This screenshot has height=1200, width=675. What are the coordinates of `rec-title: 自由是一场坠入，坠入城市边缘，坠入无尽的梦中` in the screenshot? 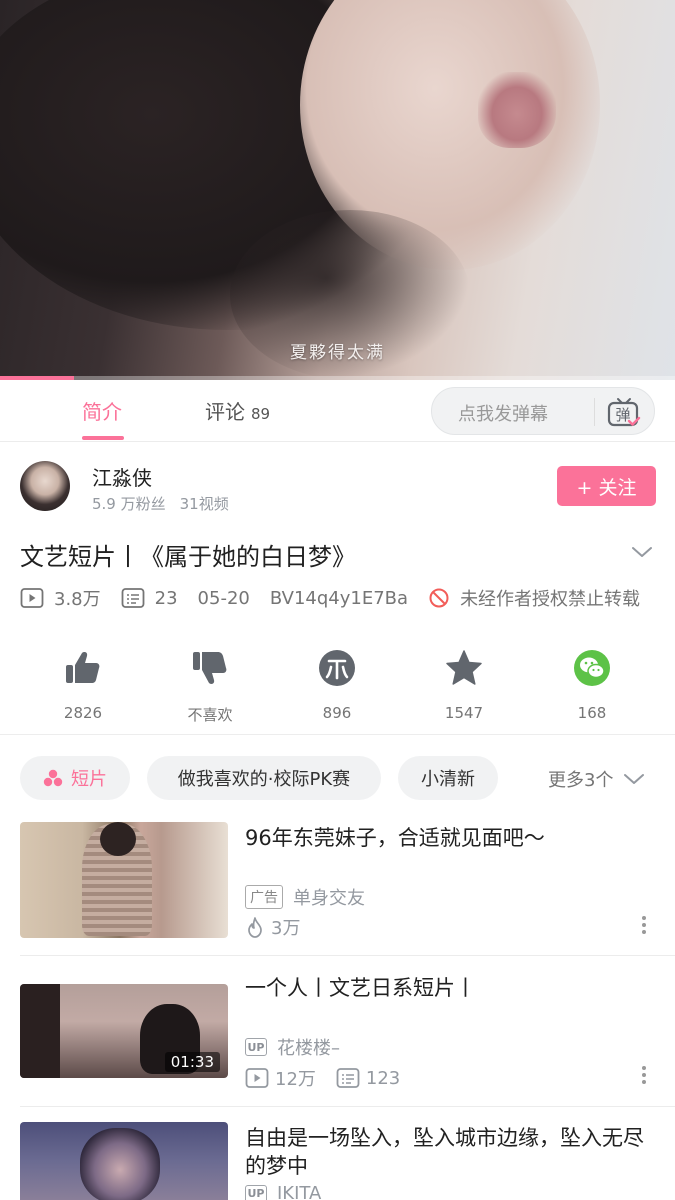 It's located at (452, 1152).